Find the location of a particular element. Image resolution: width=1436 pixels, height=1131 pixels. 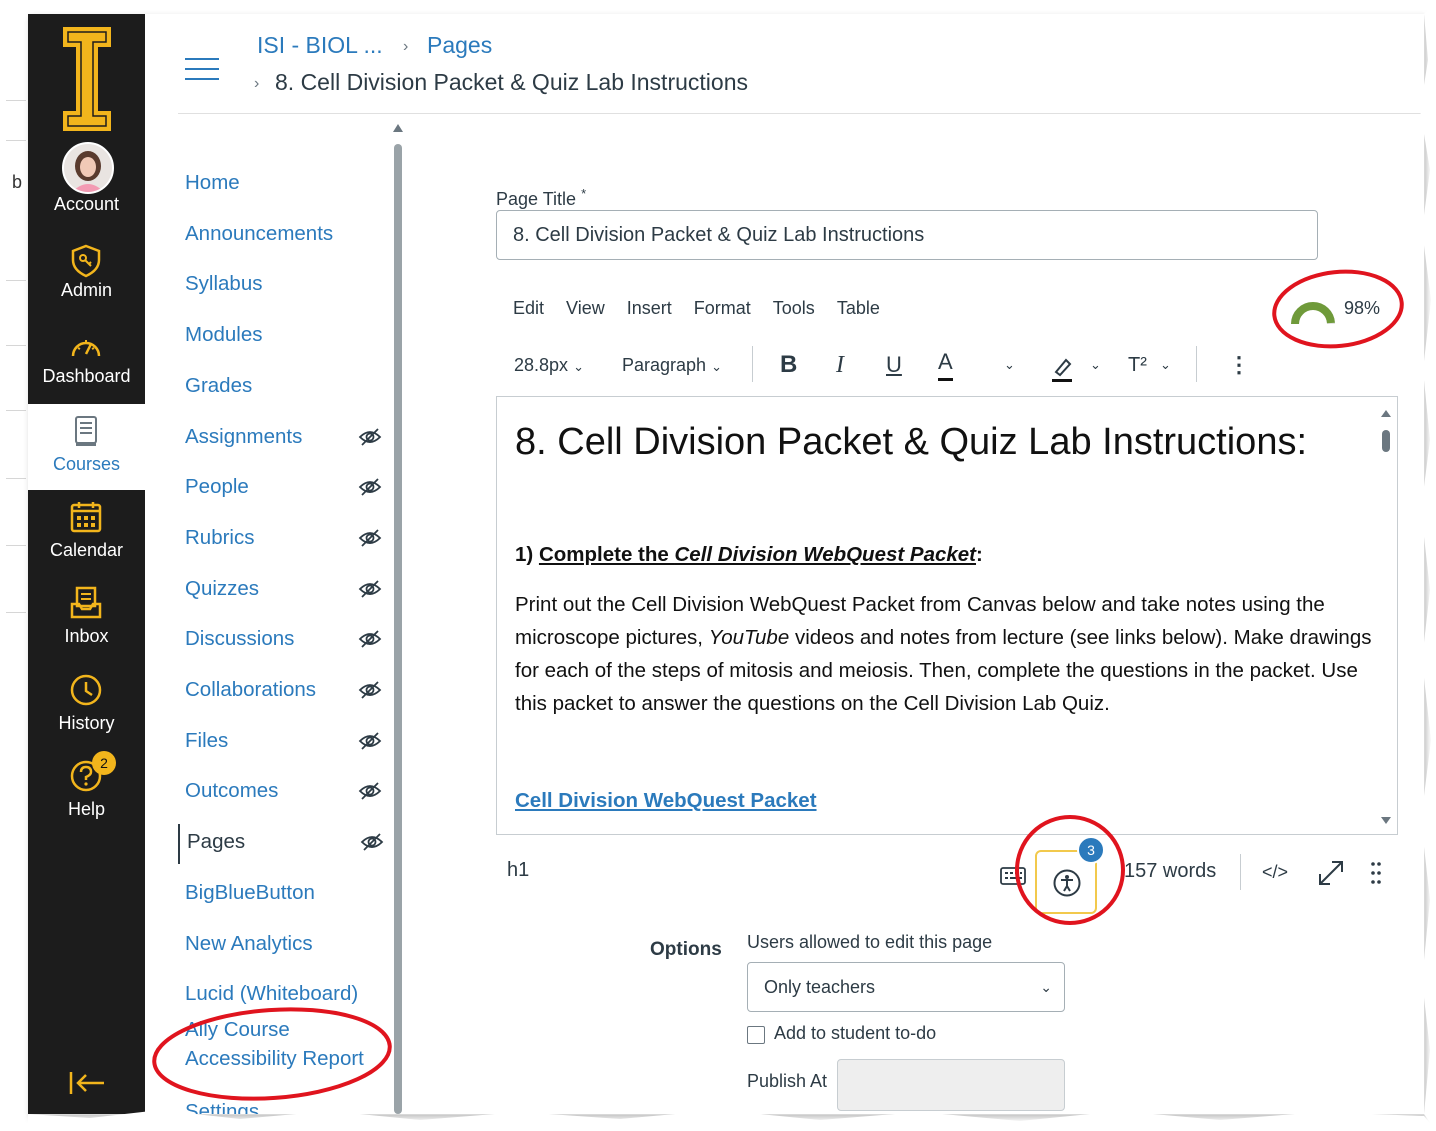

course-nav-item-label: Lucid (Whiteboard) is located at coordinates (272, 994).